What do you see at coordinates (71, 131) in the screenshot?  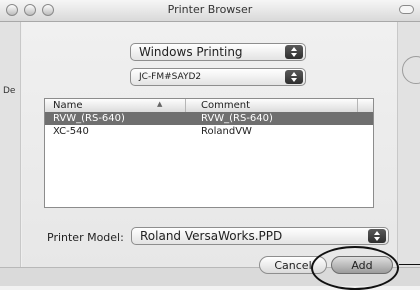 I see `printer-name: XC-540` at bounding box center [71, 131].